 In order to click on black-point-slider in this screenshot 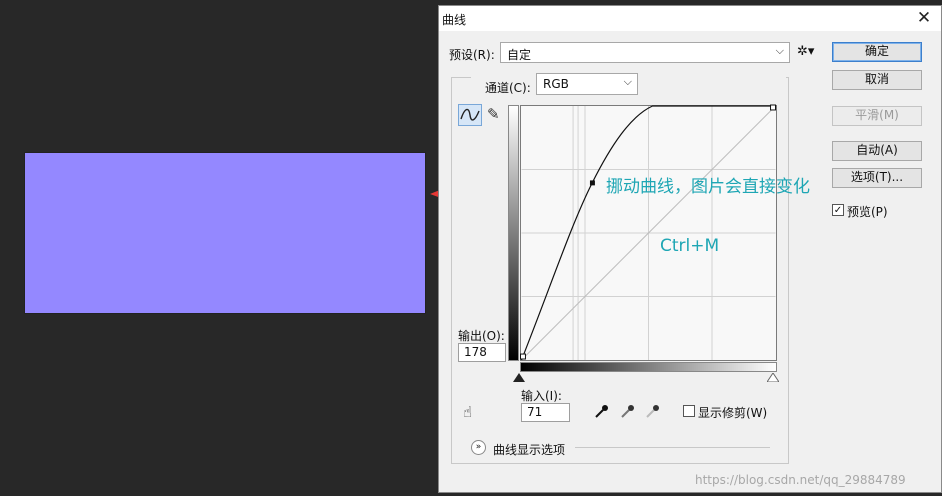, I will do `click(519, 377)`.